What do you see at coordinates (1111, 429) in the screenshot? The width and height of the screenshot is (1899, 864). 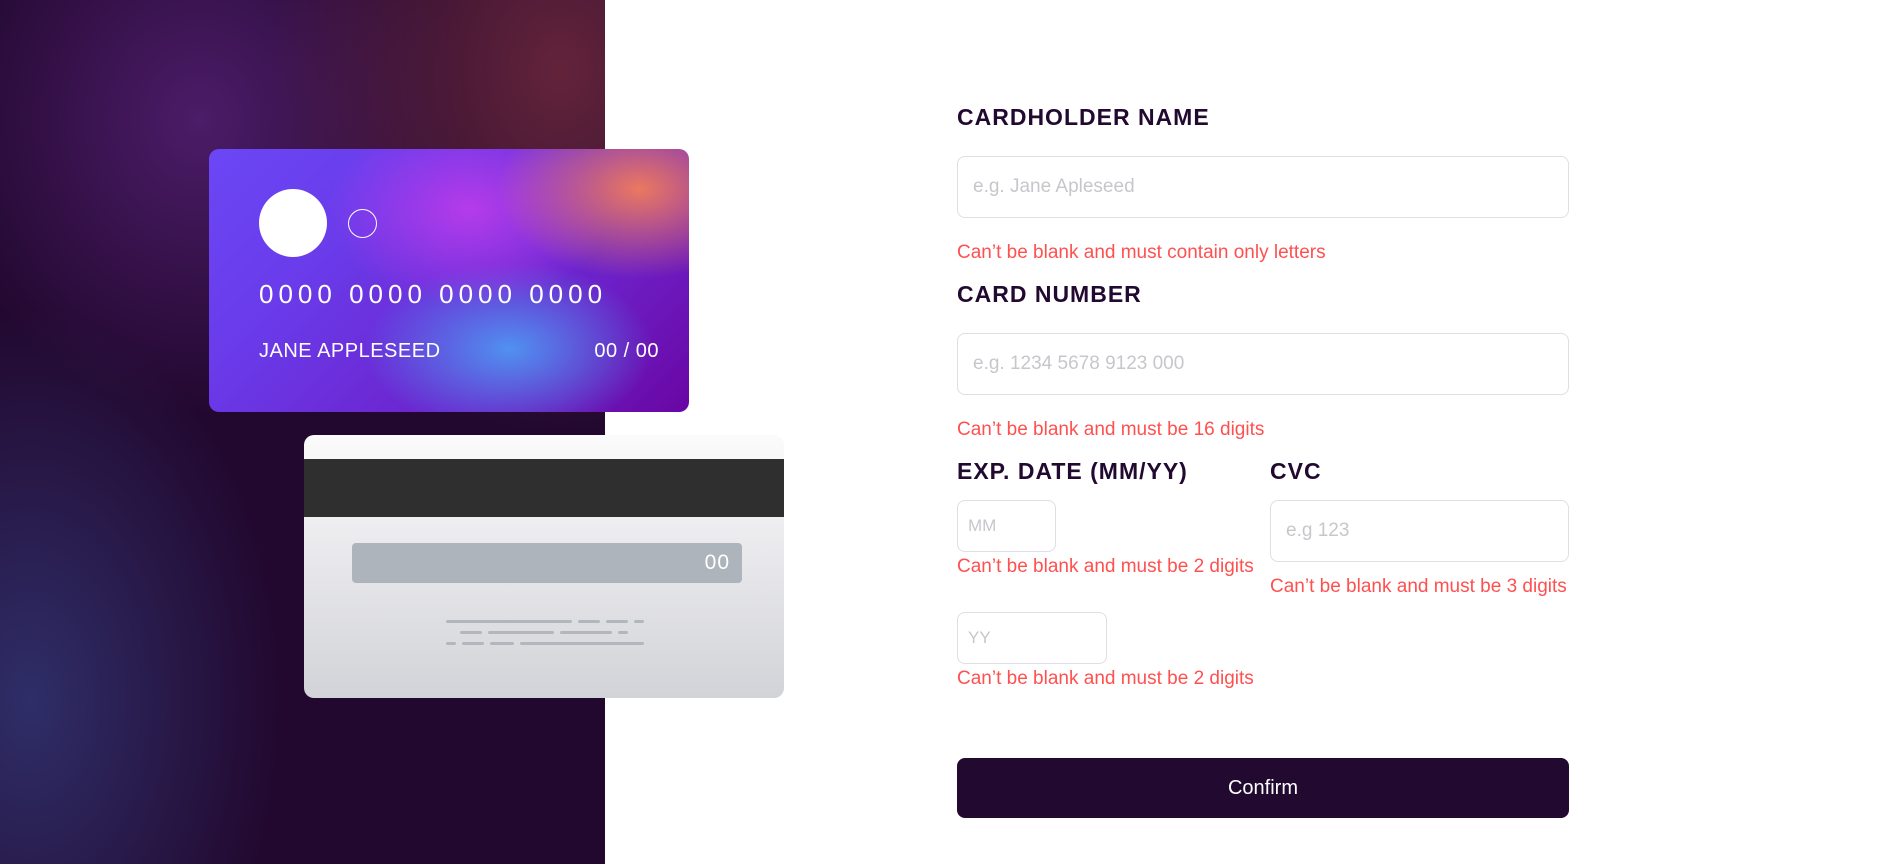 I see `card-number-error: Can’t be blank and must be 16 digits` at bounding box center [1111, 429].